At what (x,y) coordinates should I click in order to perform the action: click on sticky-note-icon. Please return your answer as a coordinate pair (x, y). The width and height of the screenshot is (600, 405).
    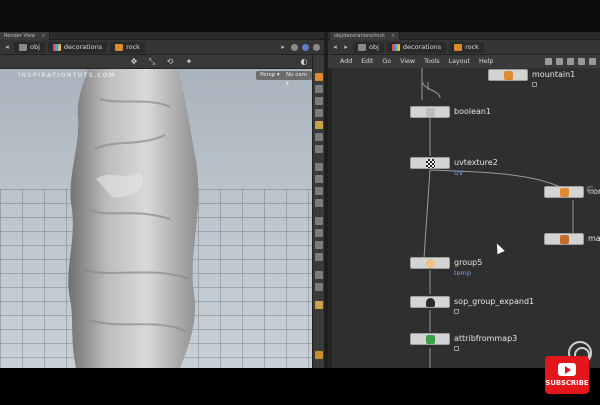
    Looking at the image, I should click on (559, 61).